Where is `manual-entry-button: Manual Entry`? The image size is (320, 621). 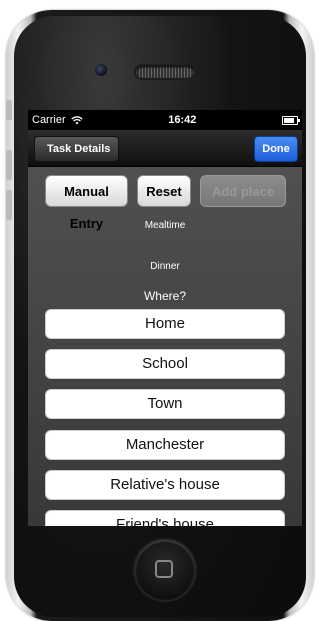 manual-entry-button: Manual Entry is located at coordinates (86, 203).